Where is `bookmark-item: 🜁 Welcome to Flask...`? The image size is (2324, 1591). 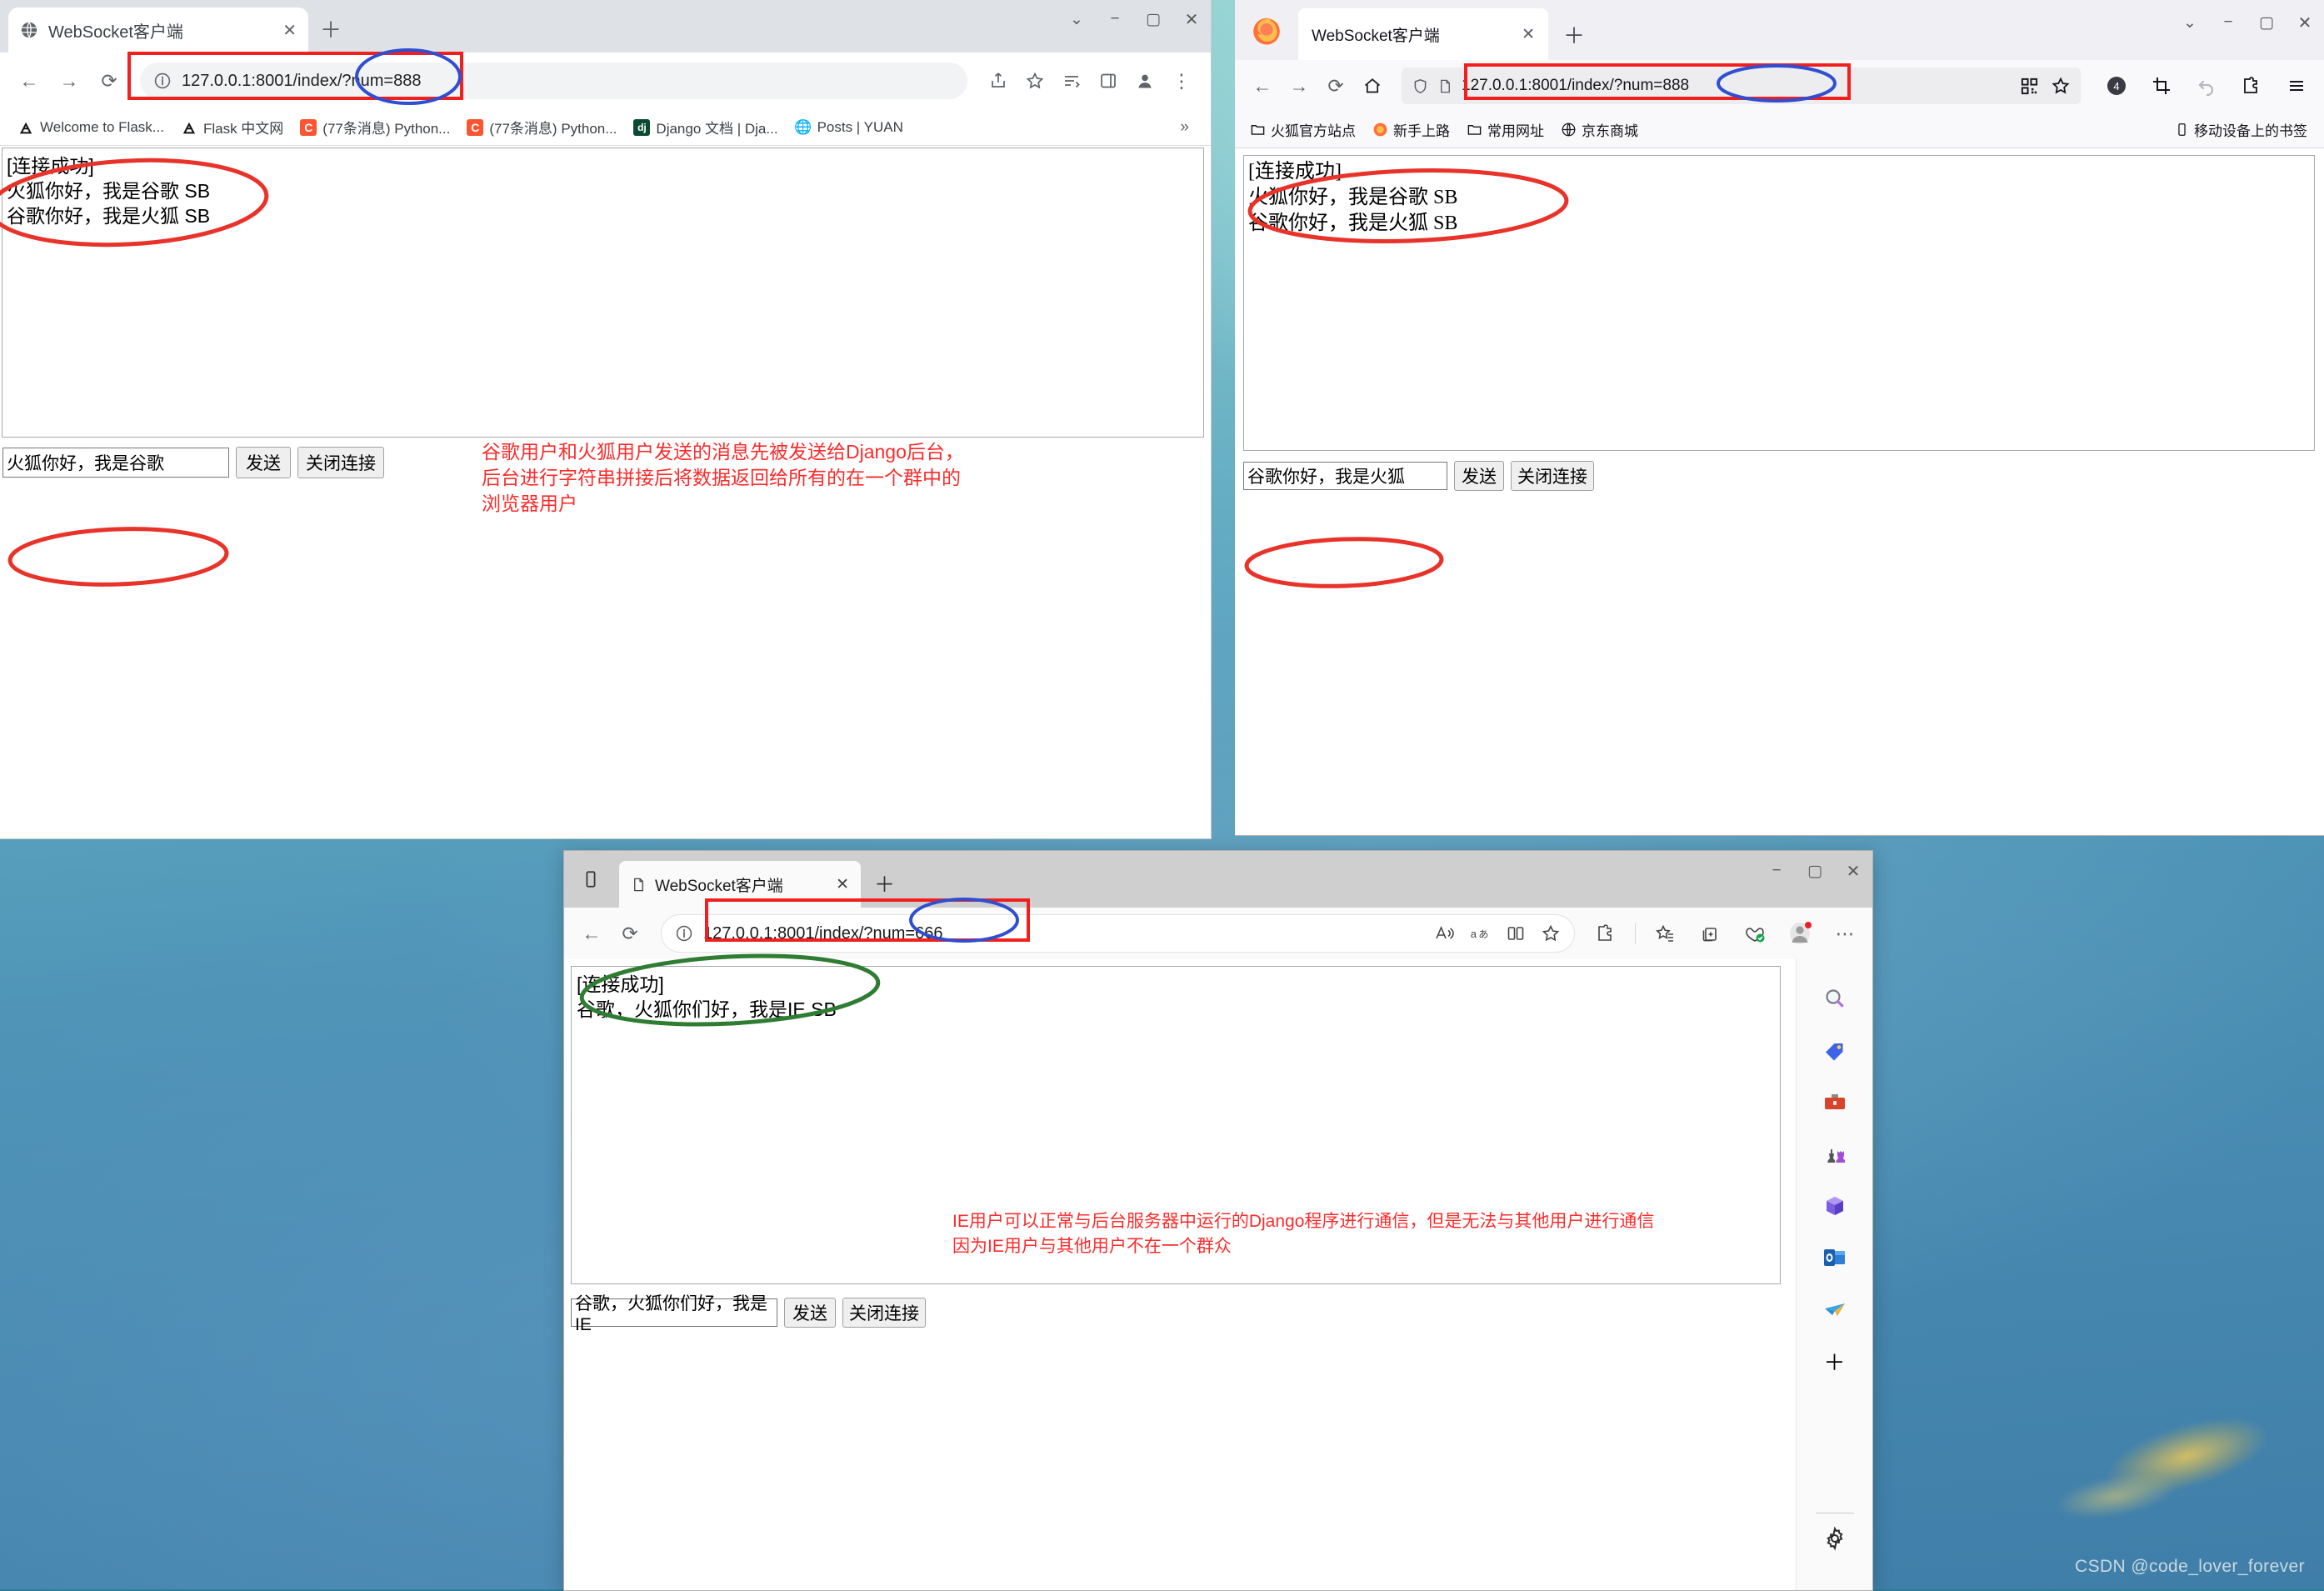 bookmark-item: 🜁 Welcome to Flask... is located at coordinates (91, 127).